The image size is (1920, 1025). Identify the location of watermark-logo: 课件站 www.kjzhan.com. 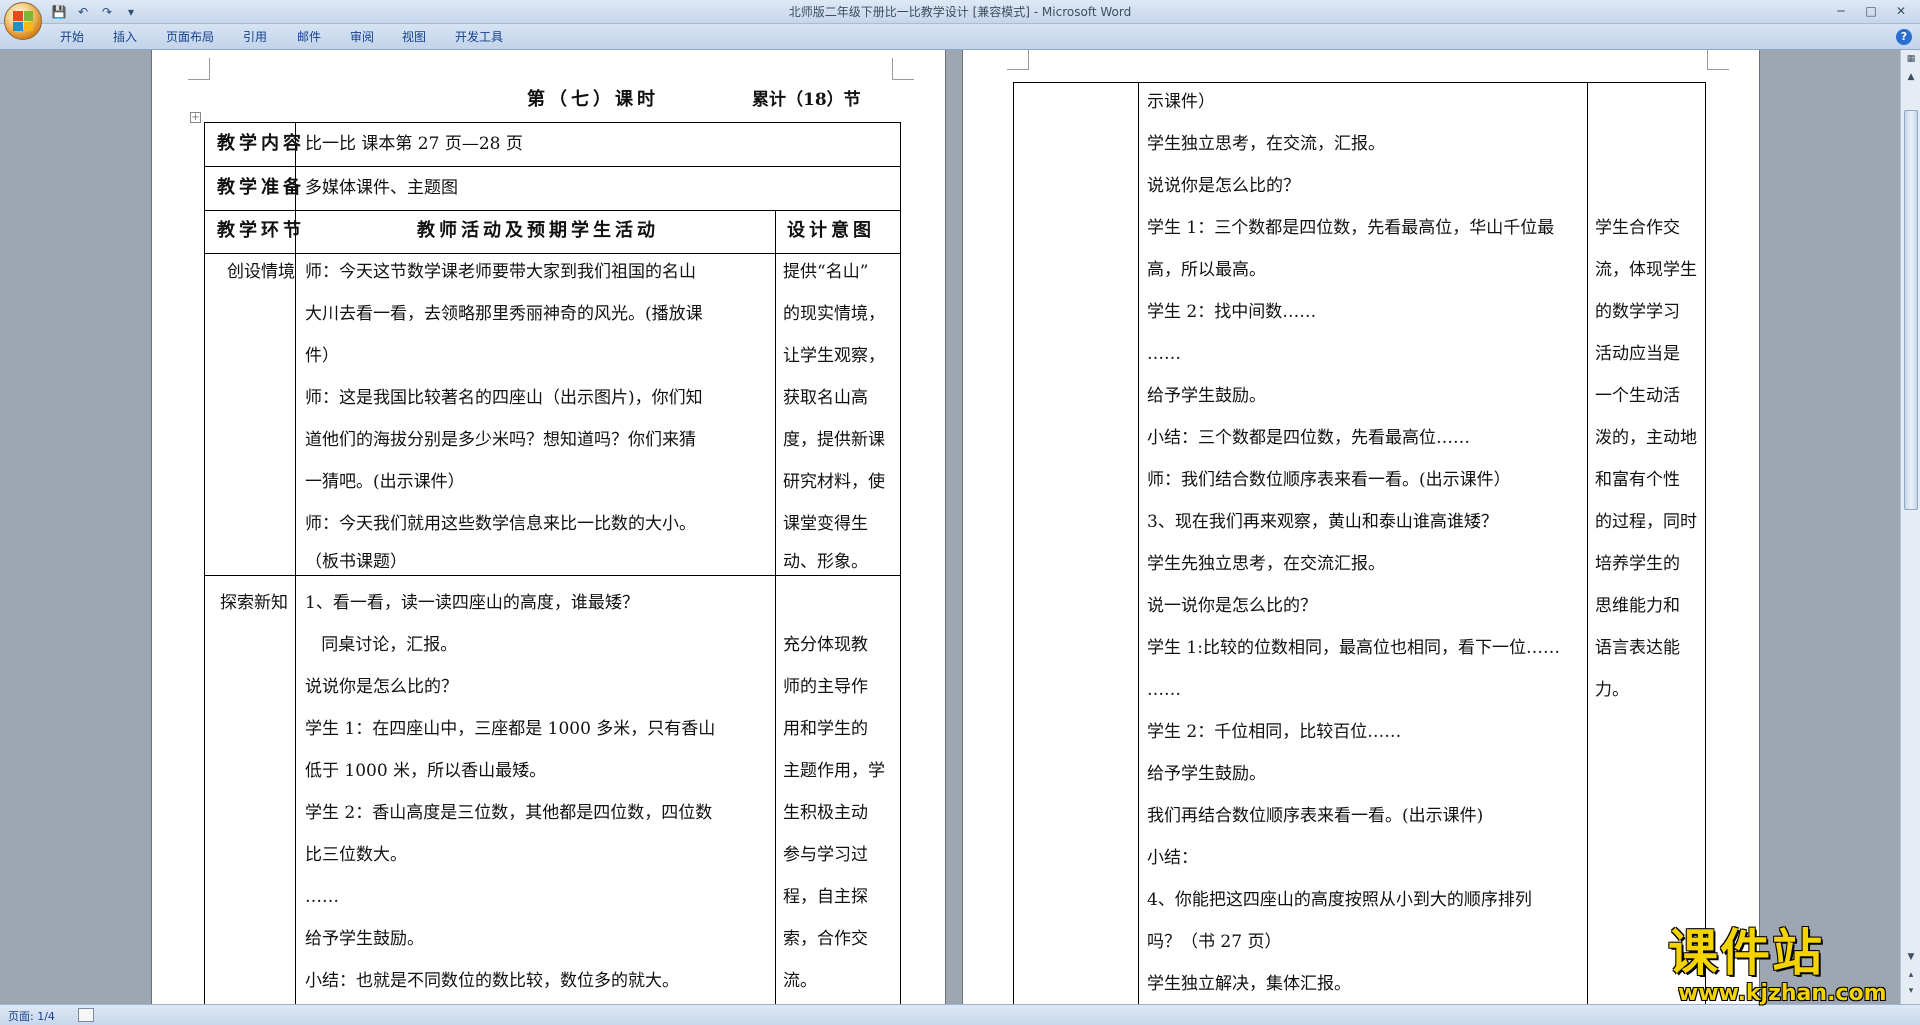
(1780, 966).